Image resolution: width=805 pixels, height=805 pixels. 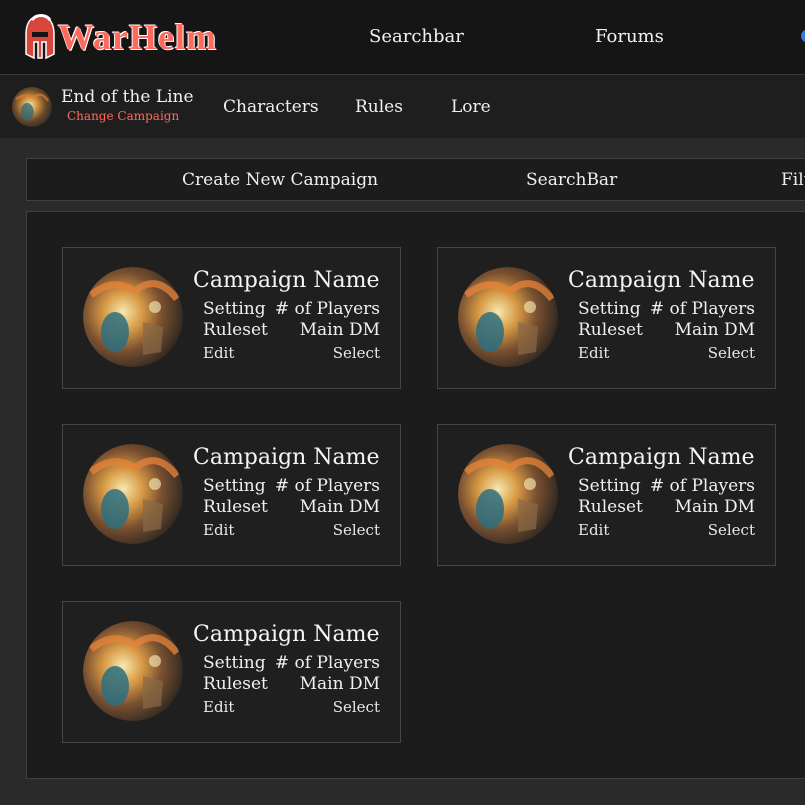 What do you see at coordinates (629, 36) in the screenshot?
I see `nav-forums: Forums` at bounding box center [629, 36].